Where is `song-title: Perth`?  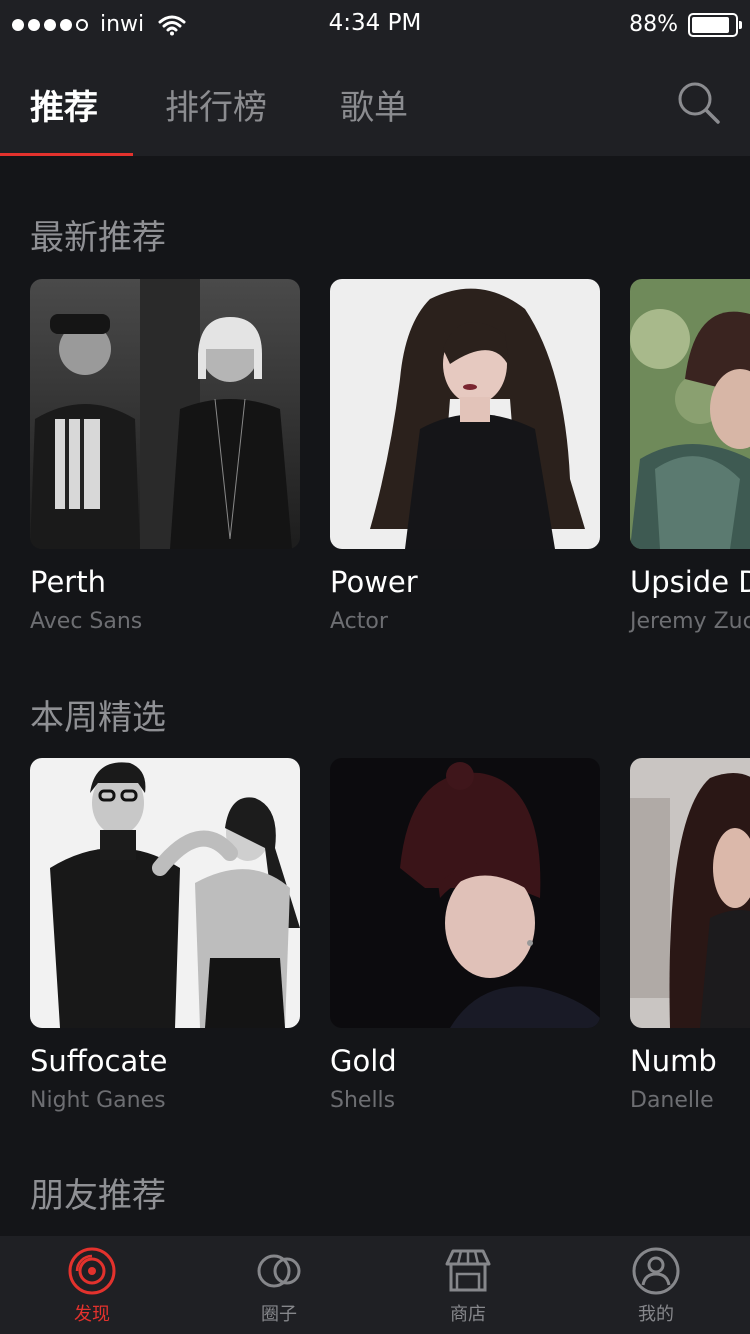 song-title: Perth is located at coordinates (68, 582).